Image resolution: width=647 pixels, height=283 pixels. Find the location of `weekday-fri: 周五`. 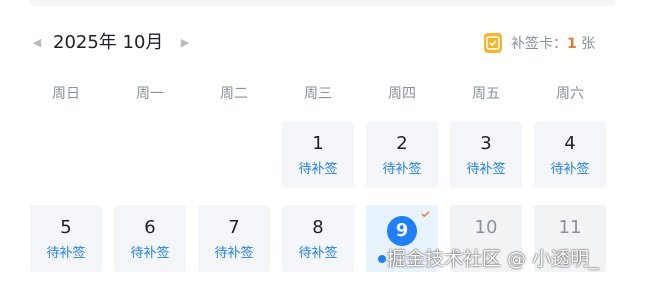

weekday-fri: 周五 is located at coordinates (486, 94).